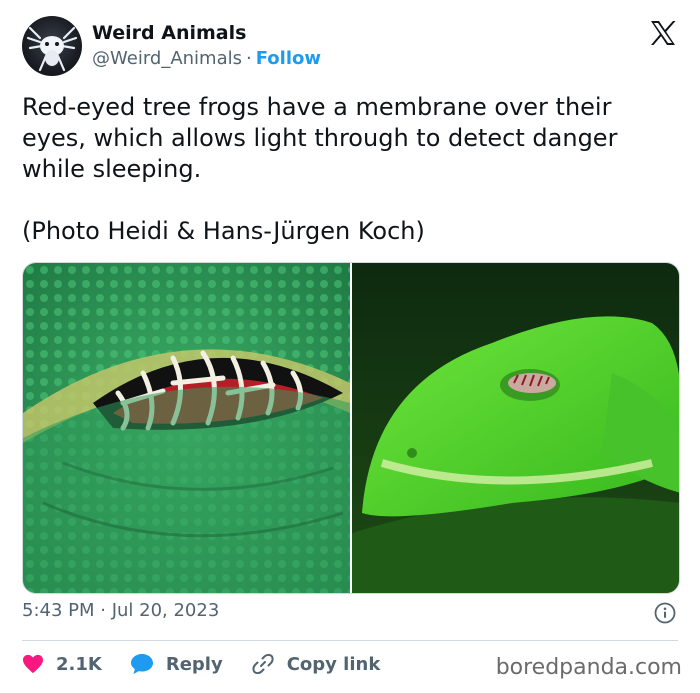  I want to click on like-button: 2.1K, so click(62, 664).